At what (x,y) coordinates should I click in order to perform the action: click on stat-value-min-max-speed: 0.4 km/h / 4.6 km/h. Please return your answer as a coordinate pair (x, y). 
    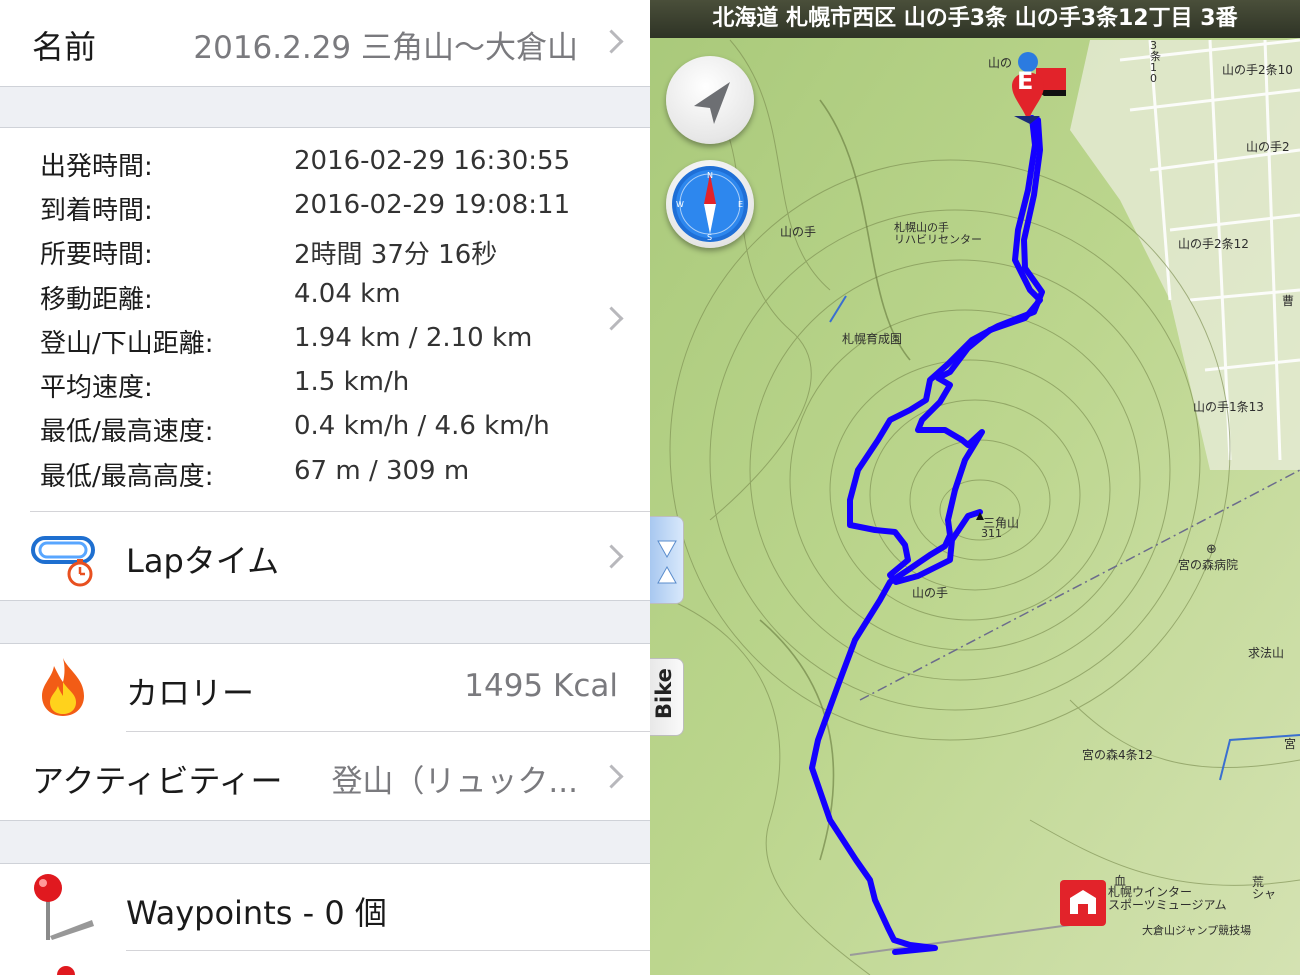
    Looking at the image, I should click on (422, 426).